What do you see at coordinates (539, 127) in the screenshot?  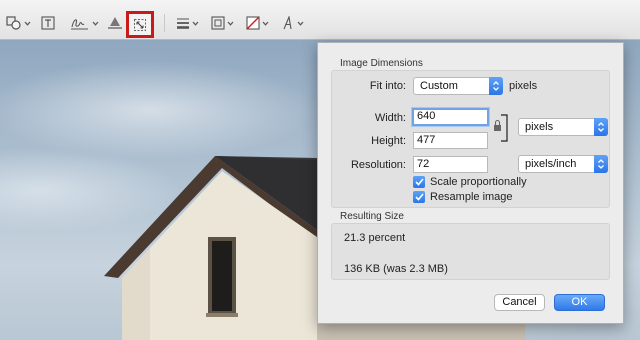 I see `size-unit-value: pixels` at bounding box center [539, 127].